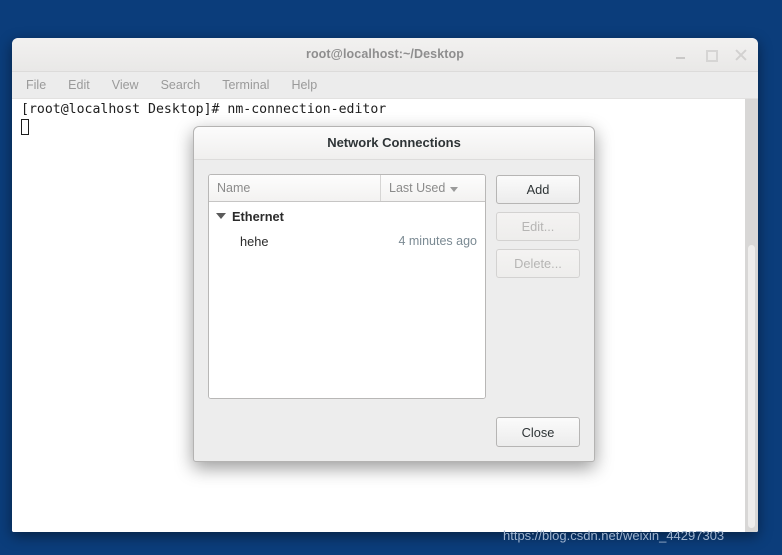 The image size is (782, 555). Describe the element at coordinates (681, 55) in the screenshot. I see `minimize-icon` at that location.